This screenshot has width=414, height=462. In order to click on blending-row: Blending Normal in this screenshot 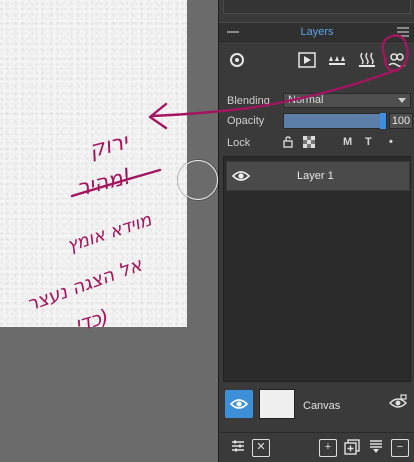, I will do `click(319, 101)`.